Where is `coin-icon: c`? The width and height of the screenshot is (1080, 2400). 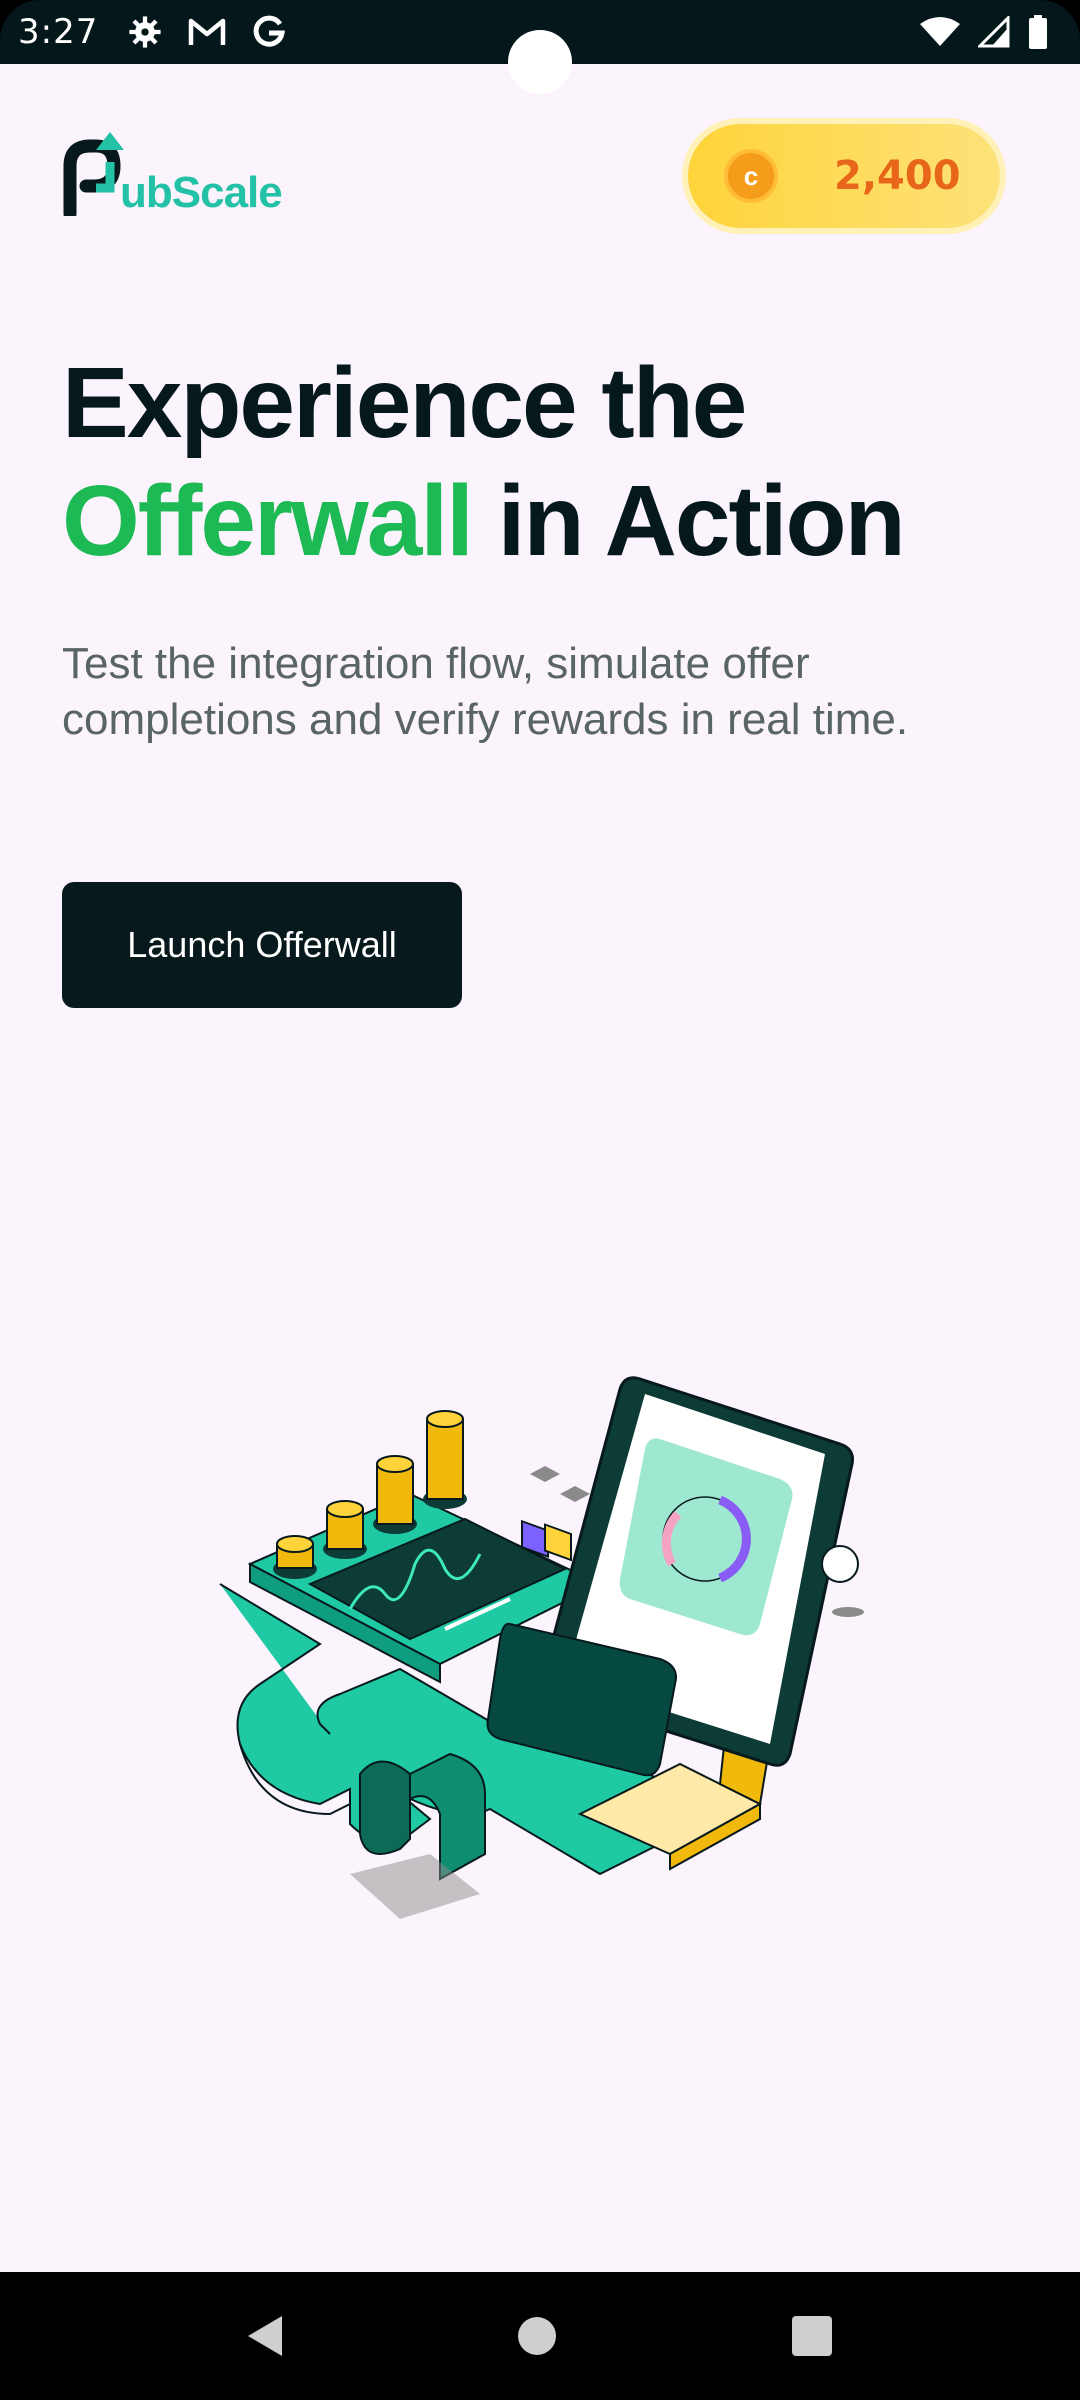
coin-icon: c is located at coordinates (751, 176).